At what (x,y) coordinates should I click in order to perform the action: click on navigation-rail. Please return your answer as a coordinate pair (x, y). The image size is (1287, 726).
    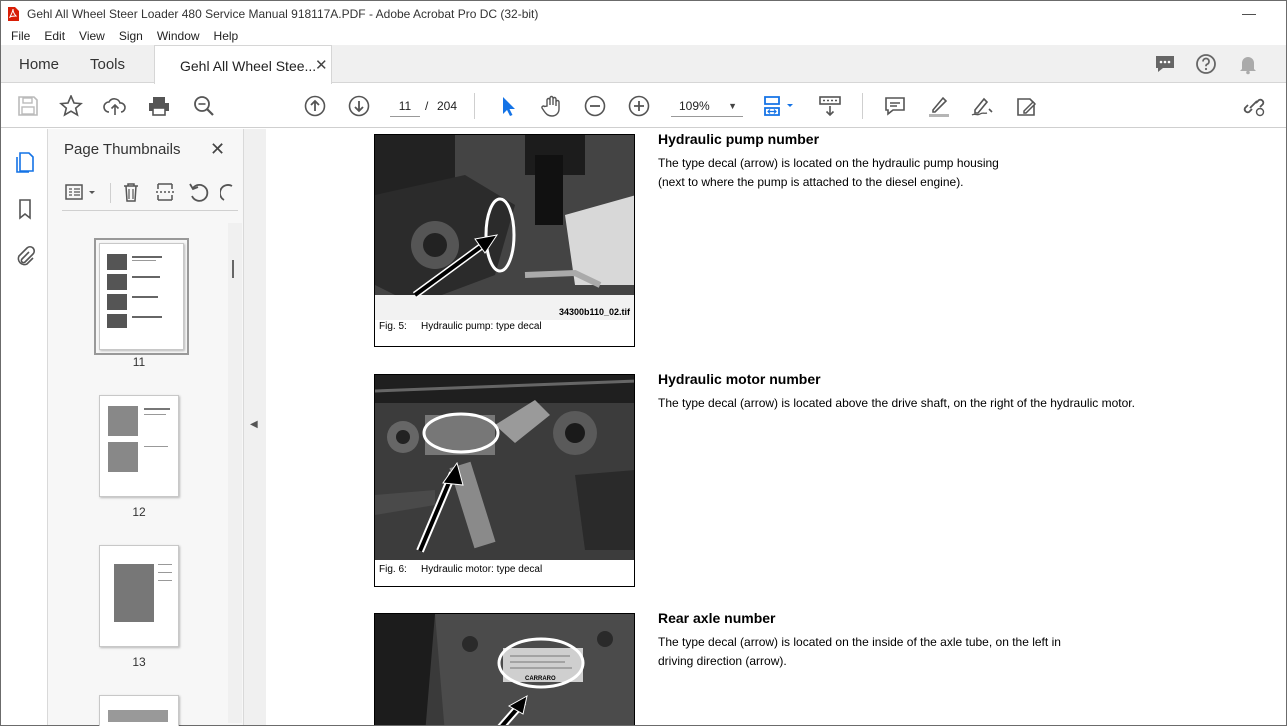
    Looking at the image, I should click on (24, 427).